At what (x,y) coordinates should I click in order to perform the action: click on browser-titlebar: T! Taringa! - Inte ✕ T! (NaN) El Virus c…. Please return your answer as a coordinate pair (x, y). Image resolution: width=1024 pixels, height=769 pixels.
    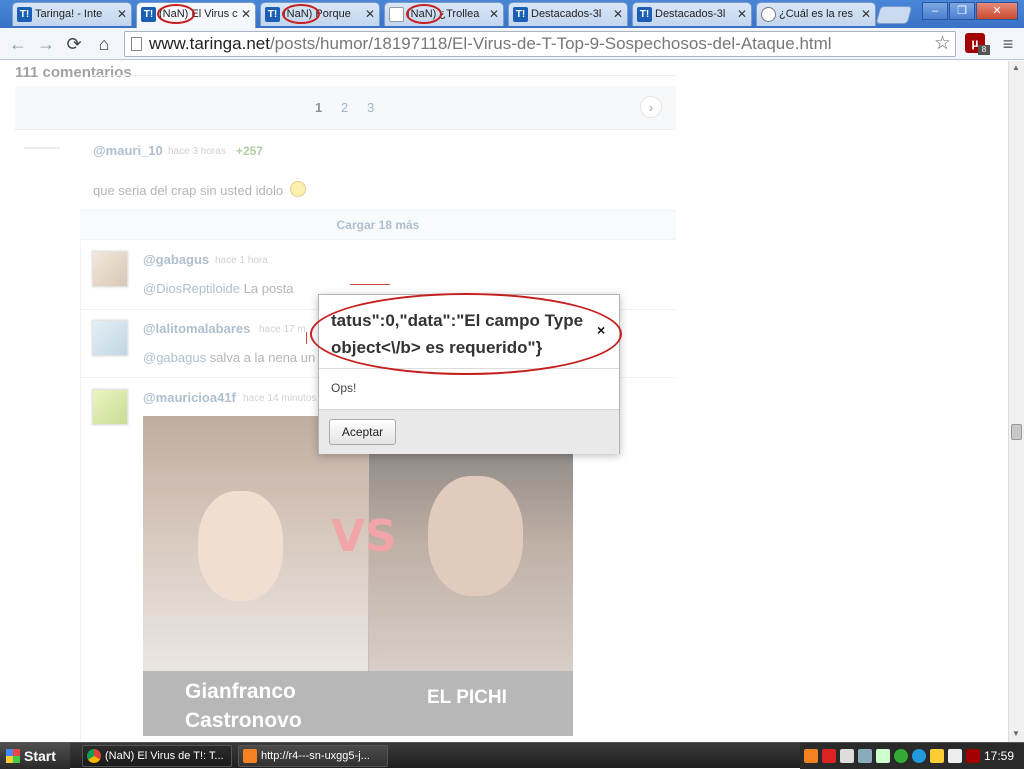
    Looking at the image, I should click on (512, 14).